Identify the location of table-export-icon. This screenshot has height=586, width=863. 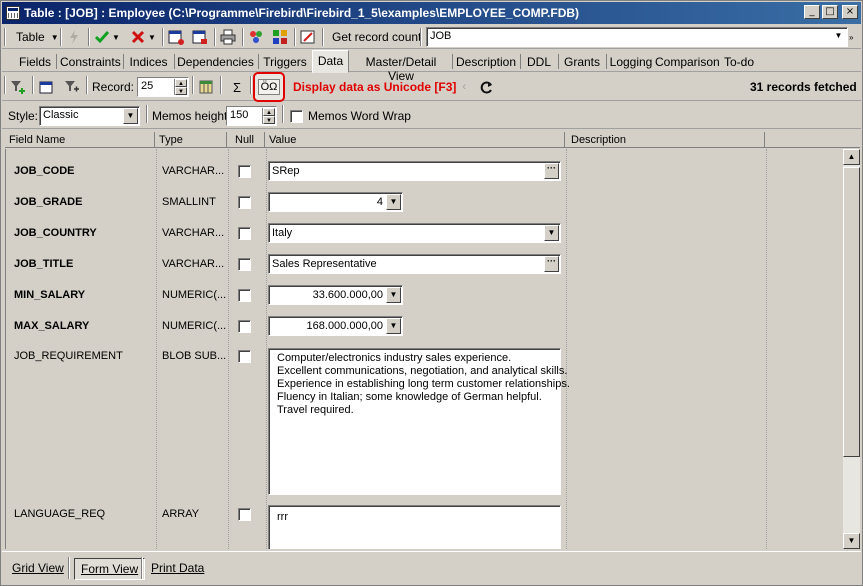
(199, 37).